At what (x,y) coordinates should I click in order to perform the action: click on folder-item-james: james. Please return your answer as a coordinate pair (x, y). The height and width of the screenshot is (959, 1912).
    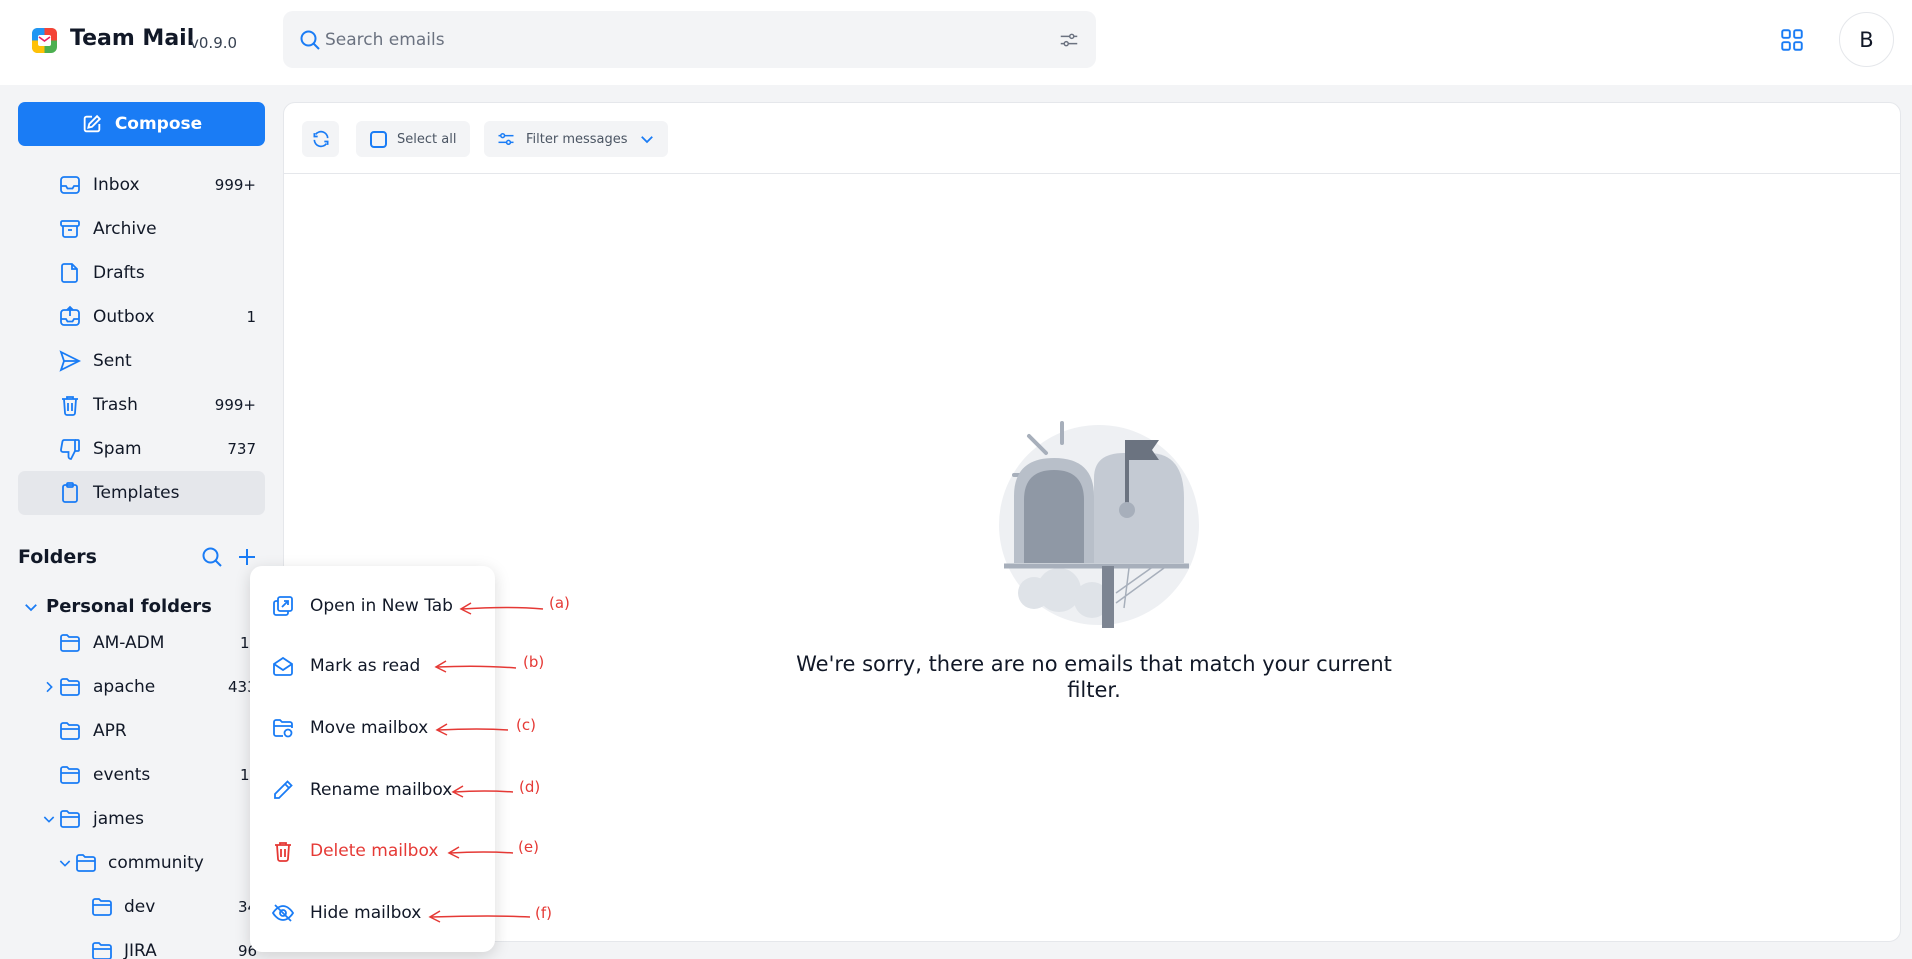
    Looking at the image, I should click on (141, 819).